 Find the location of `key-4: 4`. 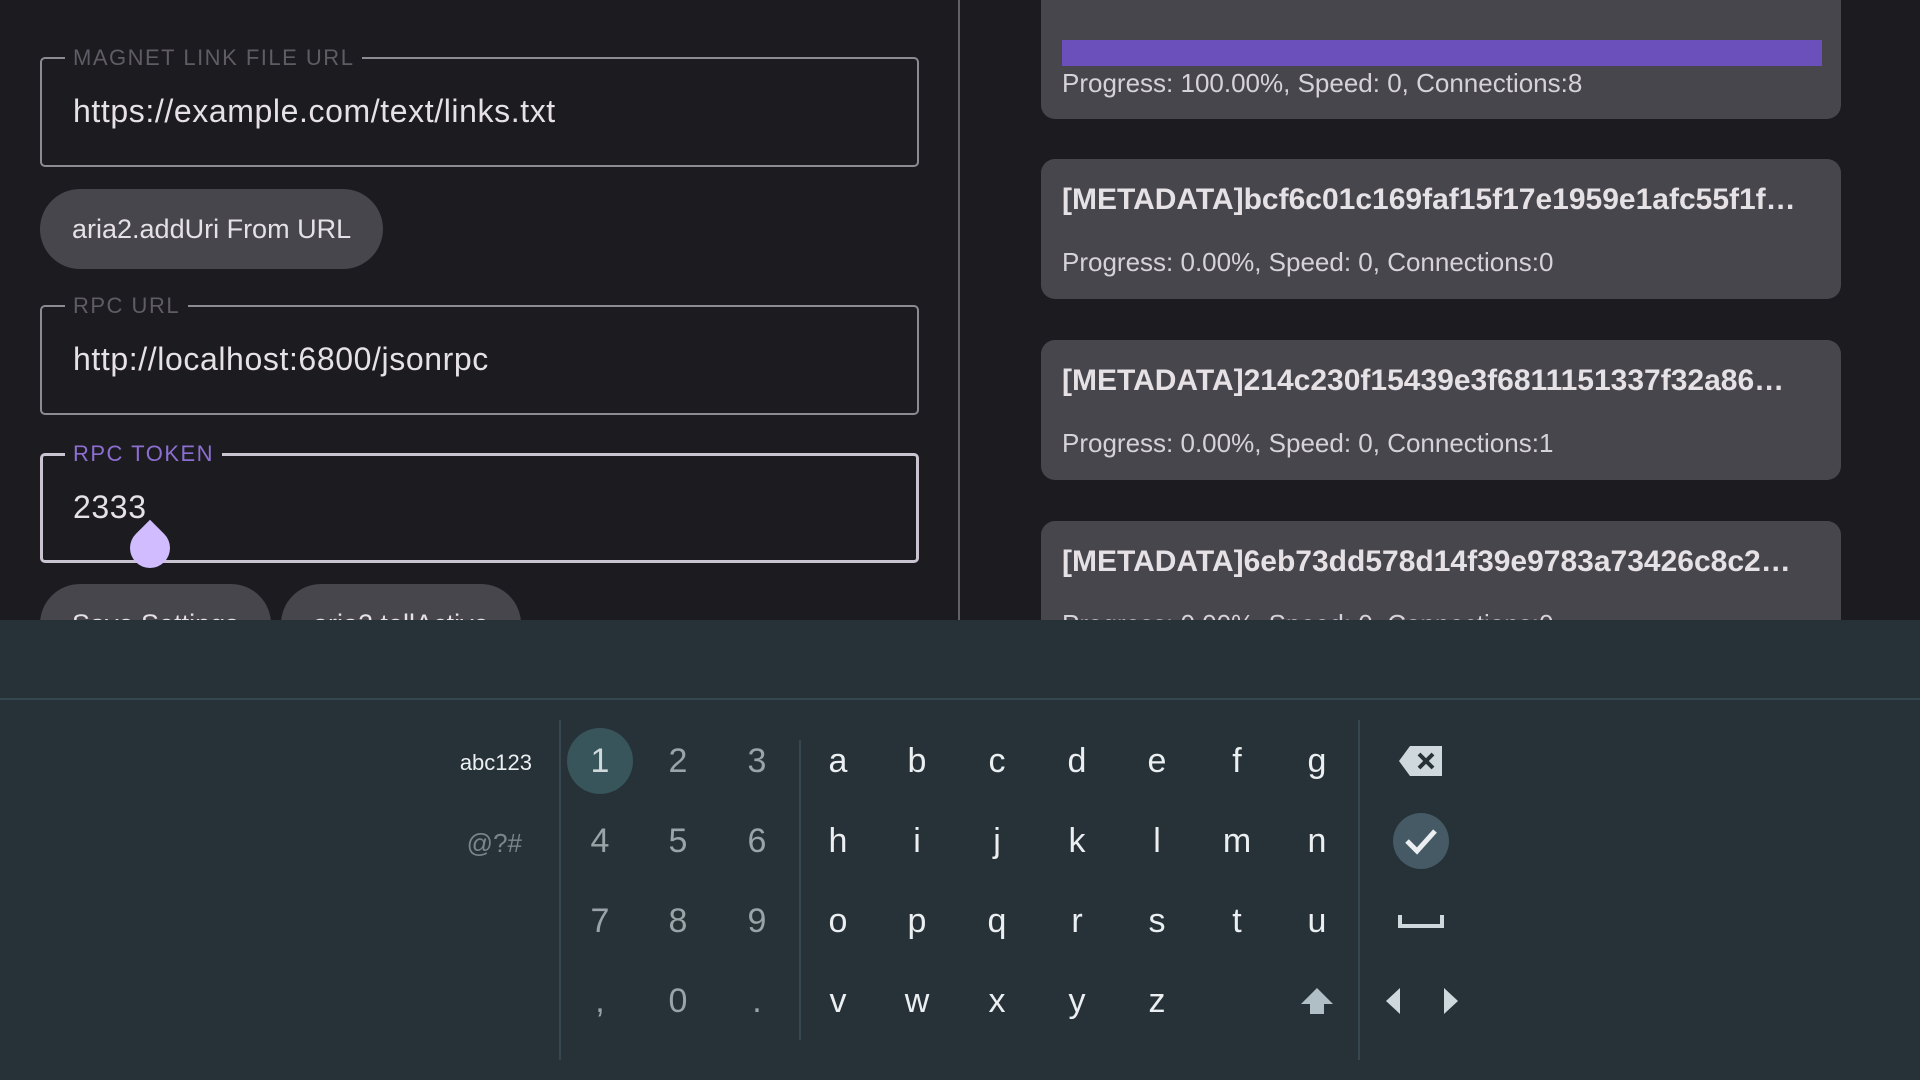

key-4: 4 is located at coordinates (600, 841).